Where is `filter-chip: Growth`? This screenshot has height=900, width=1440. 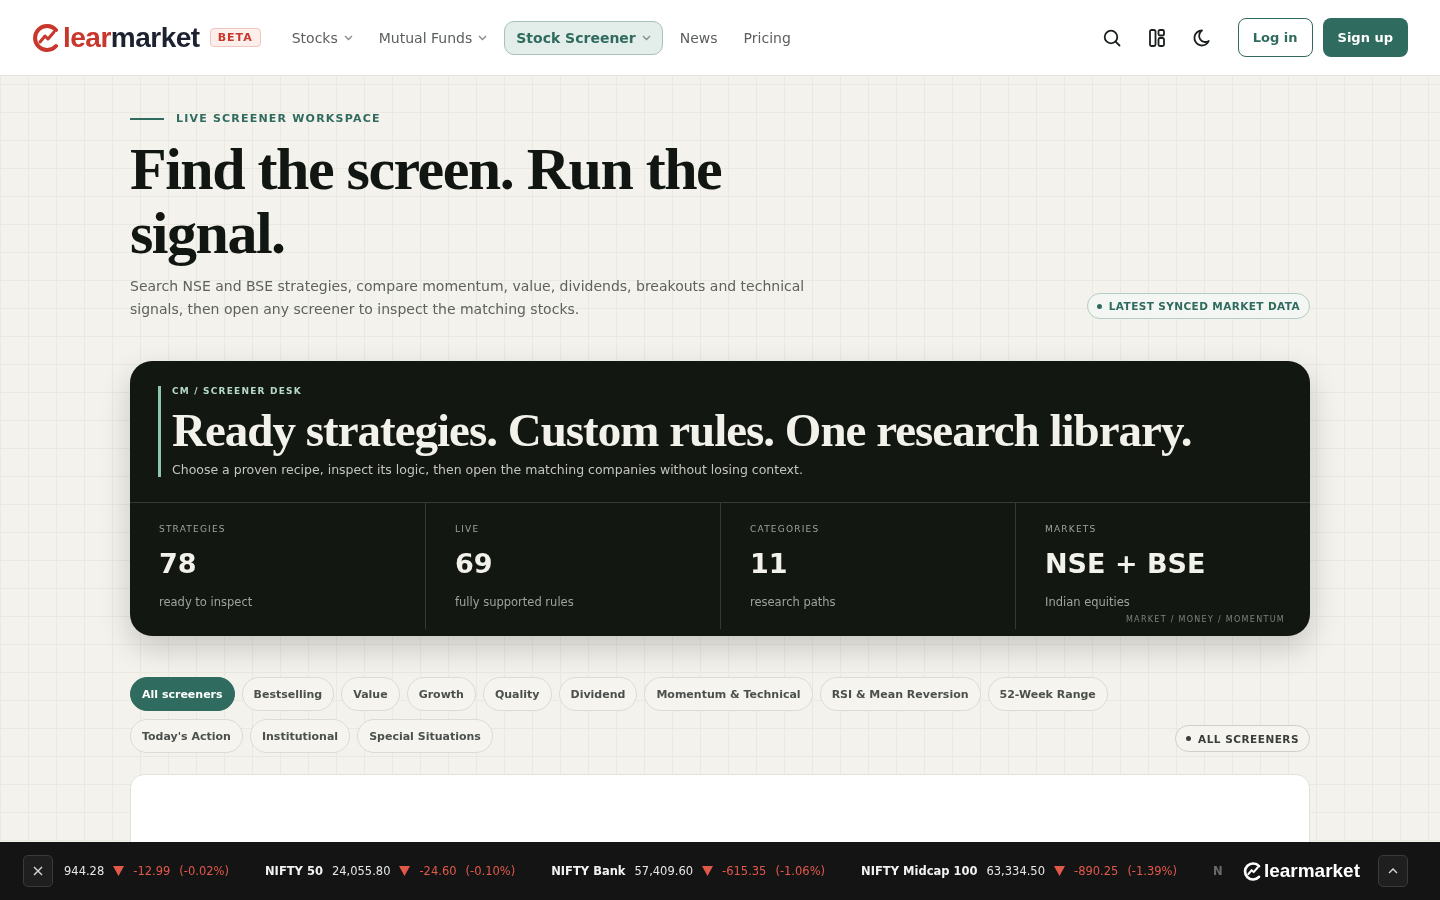 filter-chip: Growth is located at coordinates (441, 694).